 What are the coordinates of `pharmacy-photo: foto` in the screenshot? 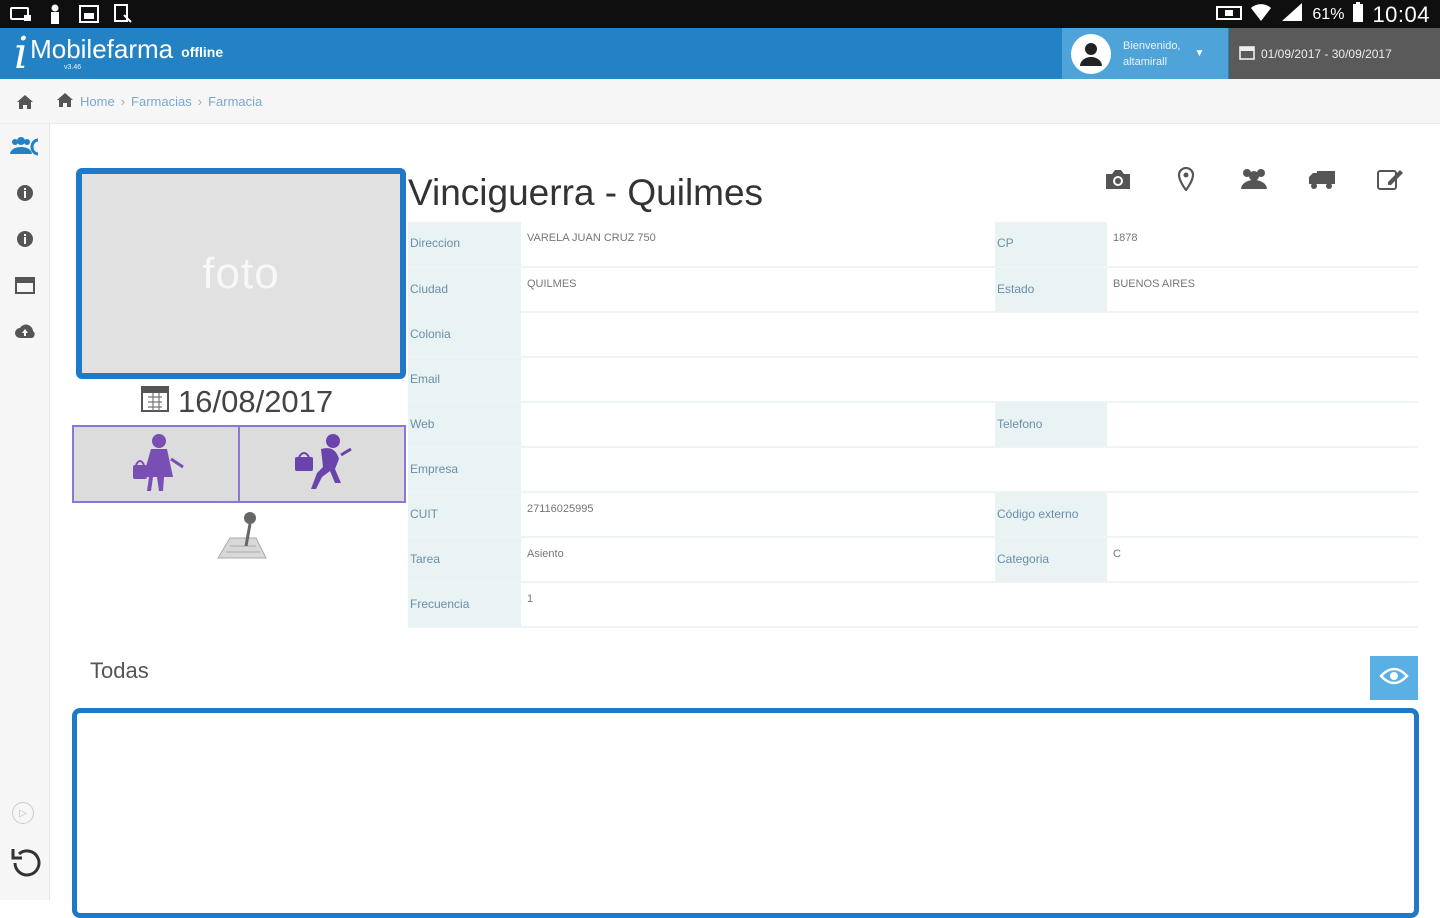 It's located at (241, 273).